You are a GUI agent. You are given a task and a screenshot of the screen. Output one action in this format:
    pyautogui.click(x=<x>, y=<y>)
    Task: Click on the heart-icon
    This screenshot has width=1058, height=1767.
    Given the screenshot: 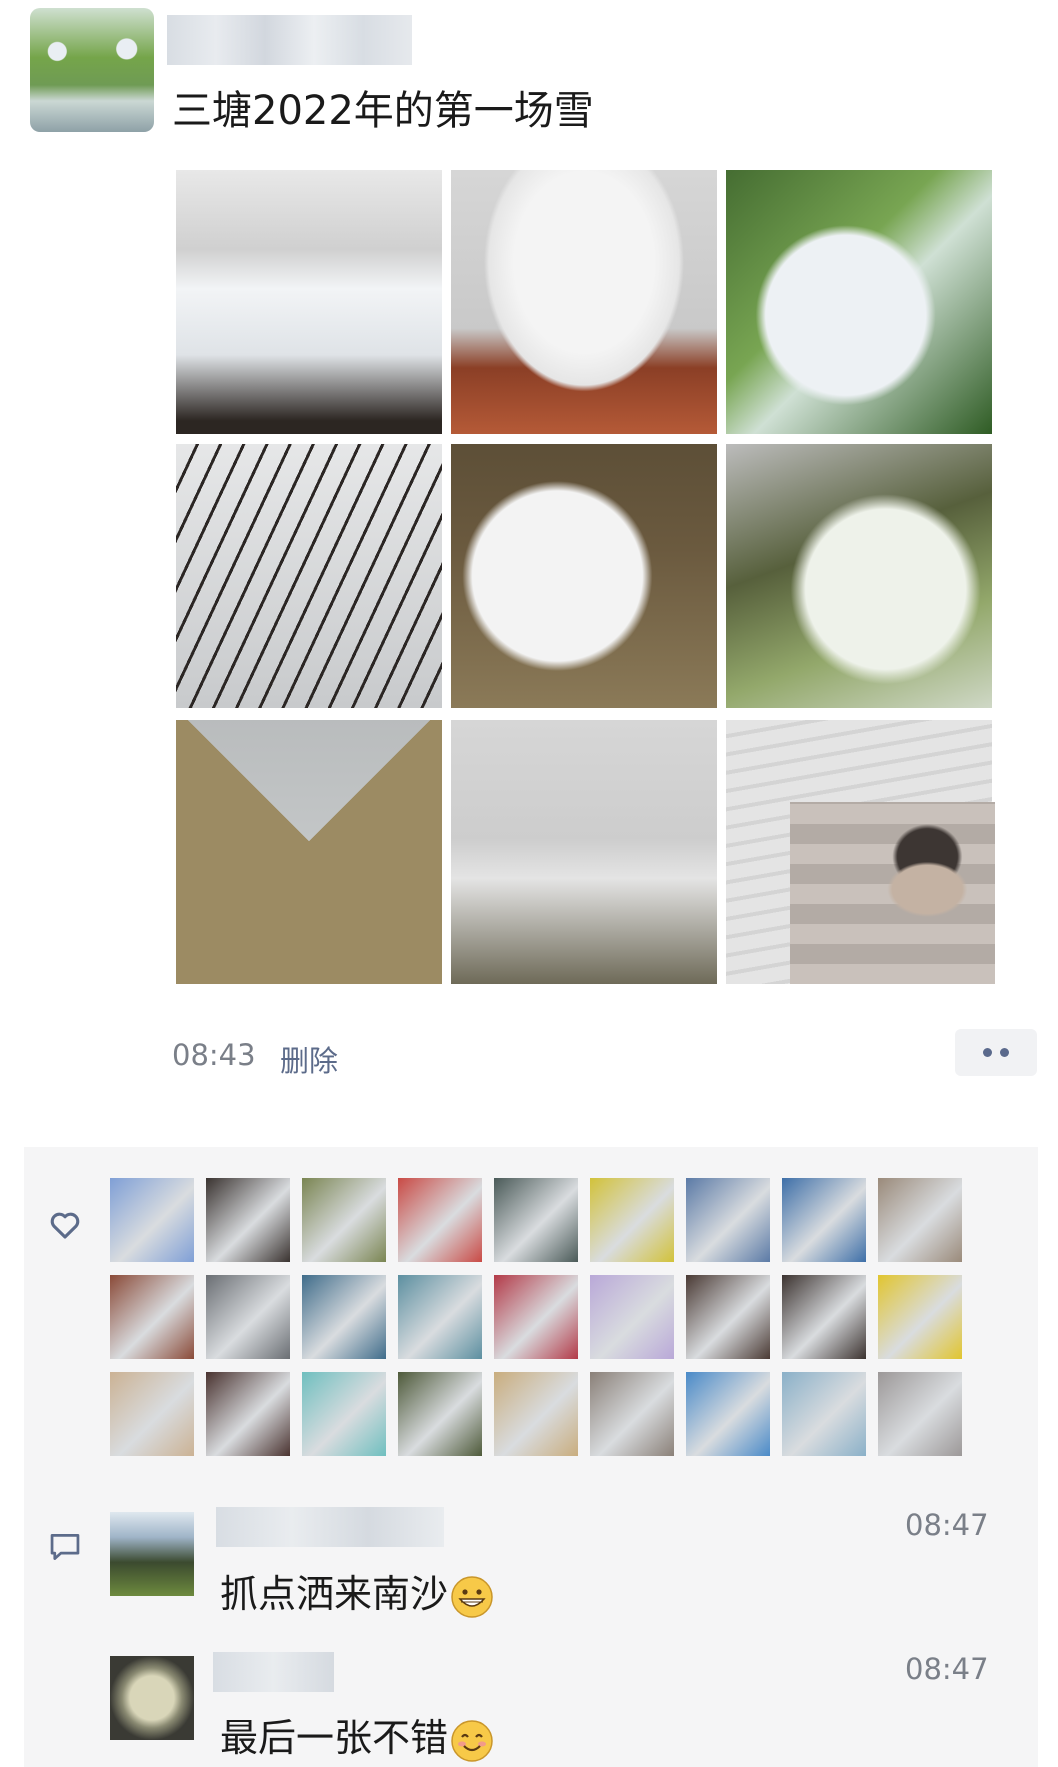 What is the action you would take?
    pyautogui.click(x=65, y=1225)
    